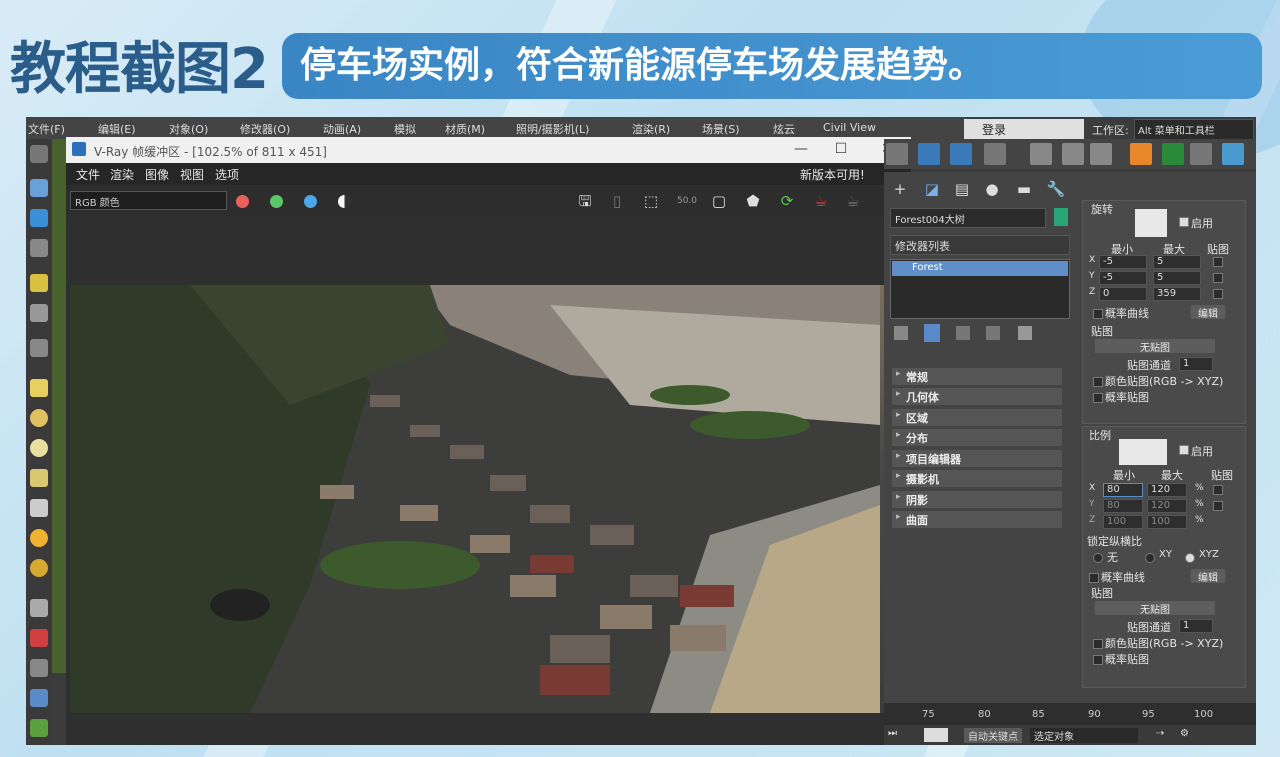 This screenshot has width=1280, height=757. Describe the element at coordinates (1208, 576) in the screenshot. I see `scale-edit-button: 编辑` at that location.